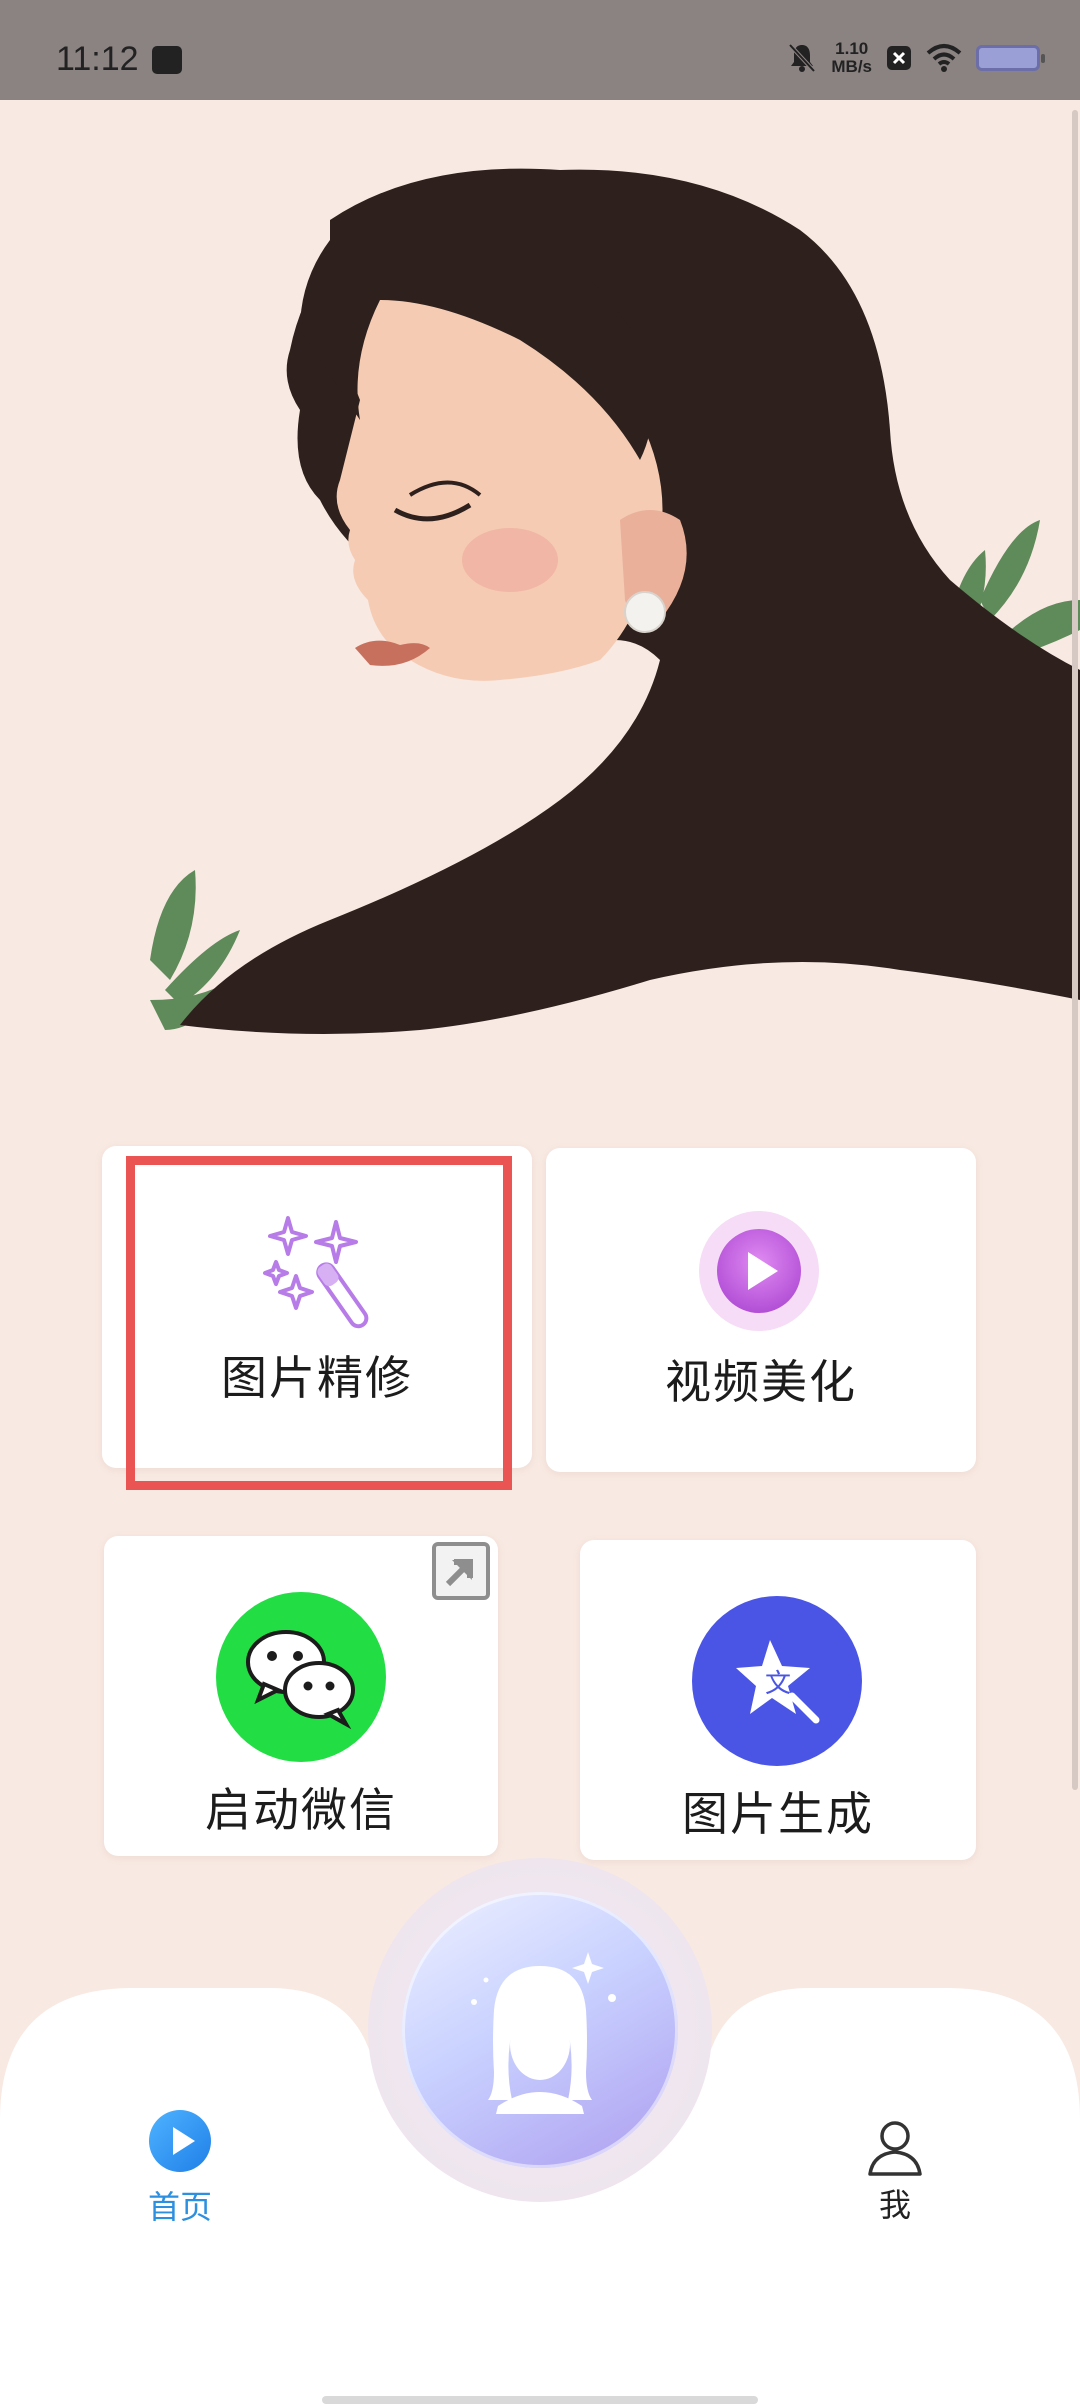 The width and height of the screenshot is (1080, 2408). Describe the element at coordinates (899, 58) in the screenshot. I see `close-box-icon` at that location.